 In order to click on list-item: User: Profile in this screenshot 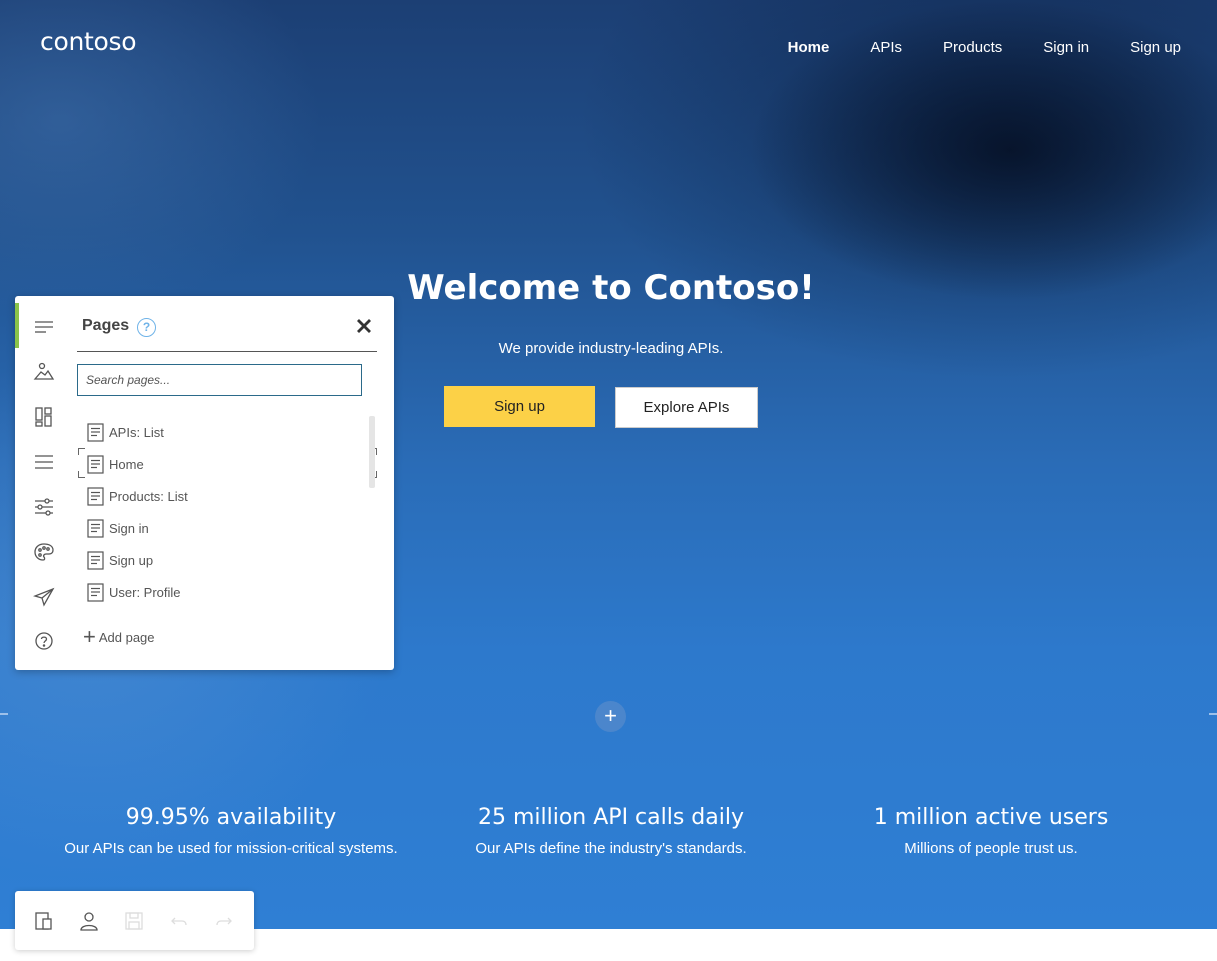, I will do `click(224, 592)`.